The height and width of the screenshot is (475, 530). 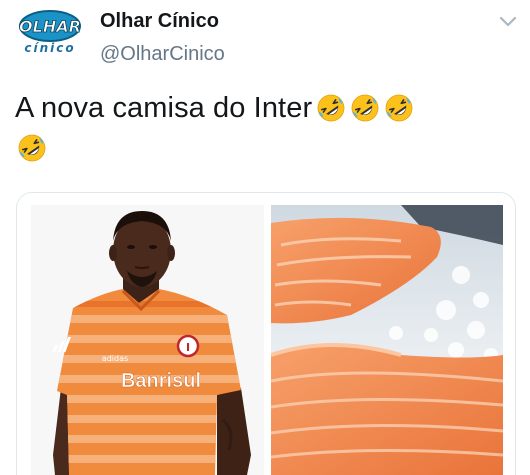 What do you see at coordinates (115, 358) in the screenshot?
I see `shirt-brand: adidas` at bounding box center [115, 358].